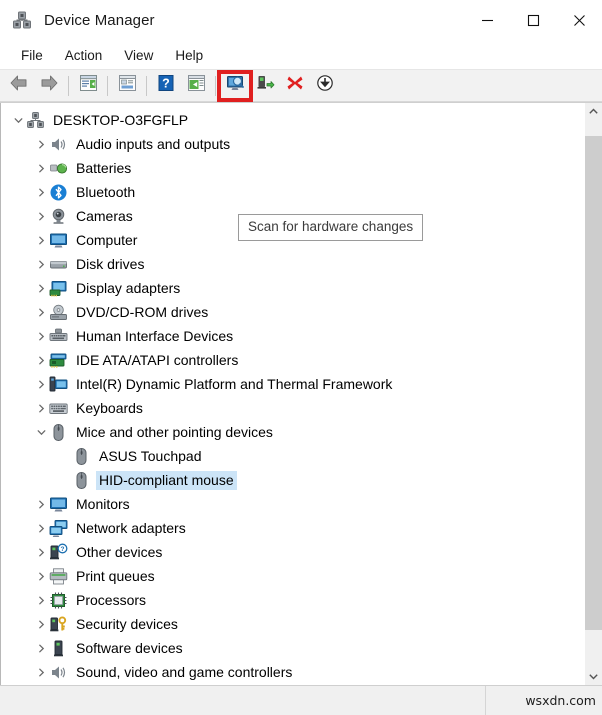 Image resolution: width=602 pixels, height=715 pixels. What do you see at coordinates (32, 55) in the screenshot?
I see `menu-file: File` at bounding box center [32, 55].